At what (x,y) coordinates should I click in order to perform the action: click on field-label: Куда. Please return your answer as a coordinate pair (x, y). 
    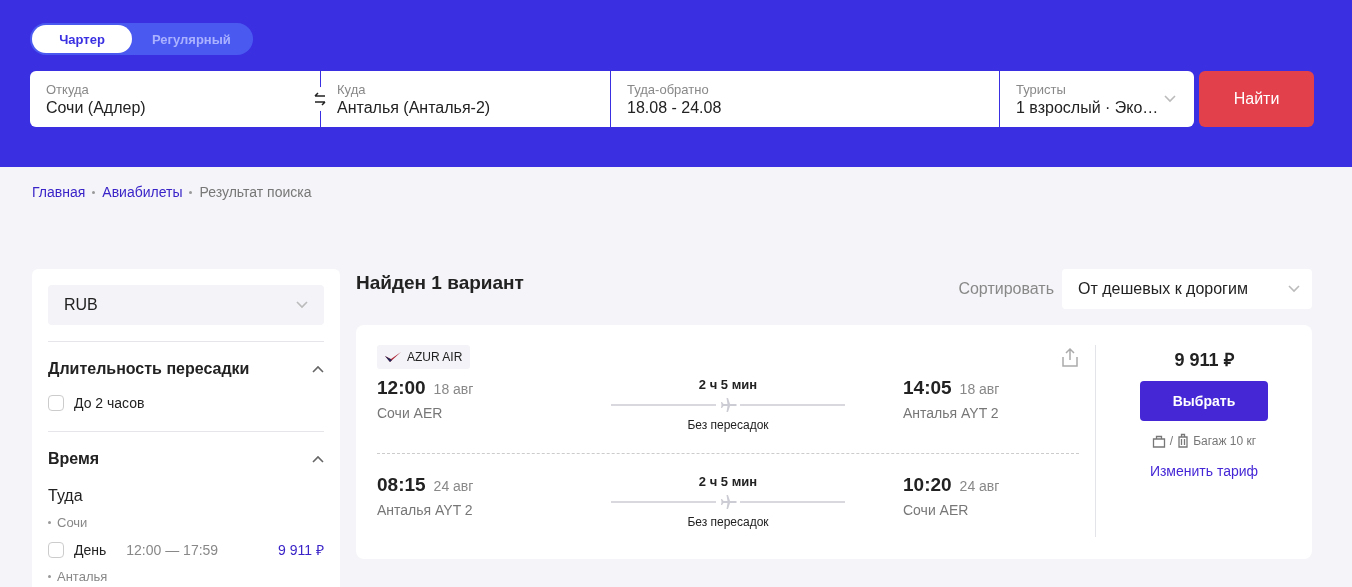
    Looking at the image, I should click on (352, 89).